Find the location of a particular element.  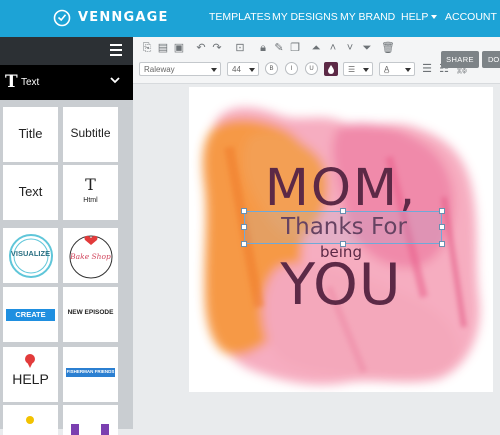

nav-help: HELP is located at coordinates (419, 17).